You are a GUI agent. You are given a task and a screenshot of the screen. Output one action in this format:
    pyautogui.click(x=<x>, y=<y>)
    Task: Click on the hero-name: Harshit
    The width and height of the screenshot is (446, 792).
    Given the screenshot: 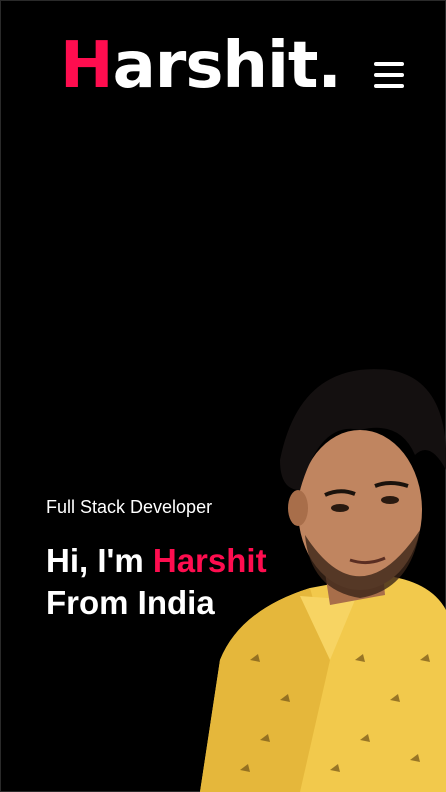 What is the action you would take?
    pyautogui.click(x=209, y=560)
    